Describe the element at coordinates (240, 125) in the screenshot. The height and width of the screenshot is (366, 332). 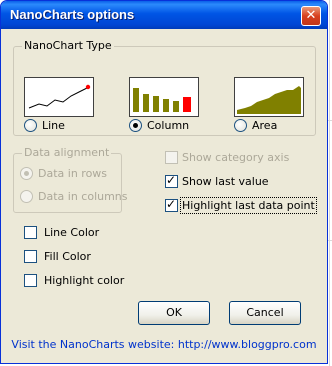
I see `area-radio` at that location.